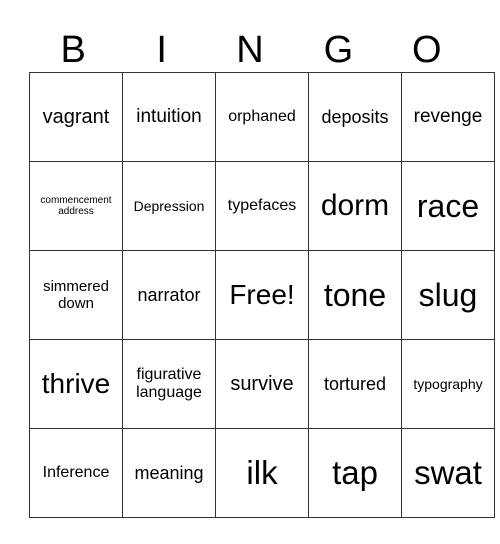 The width and height of the screenshot is (500, 544). Describe the element at coordinates (169, 206) in the screenshot. I see `bingo-cell: Depression` at that location.